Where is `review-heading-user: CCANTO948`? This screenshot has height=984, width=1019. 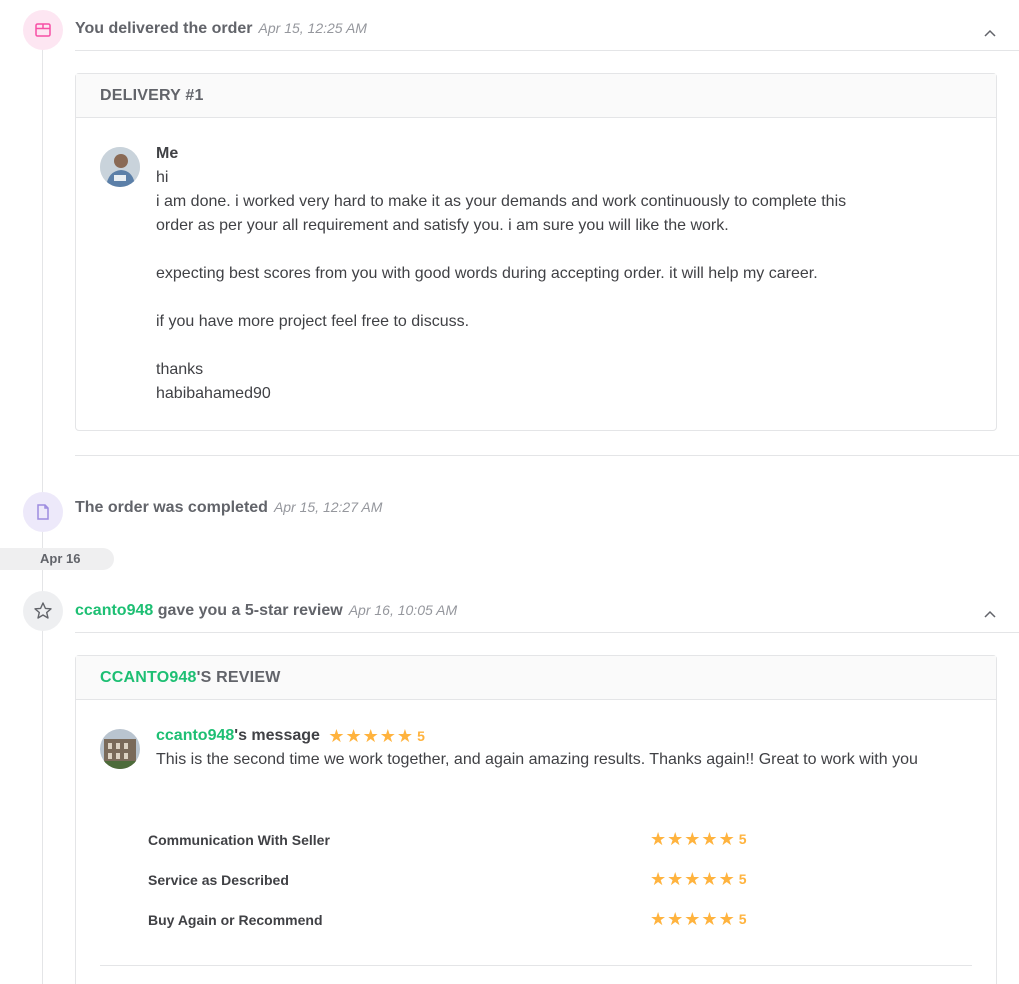
review-heading-user: CCANTO948 is located at coordinates (148, 678).